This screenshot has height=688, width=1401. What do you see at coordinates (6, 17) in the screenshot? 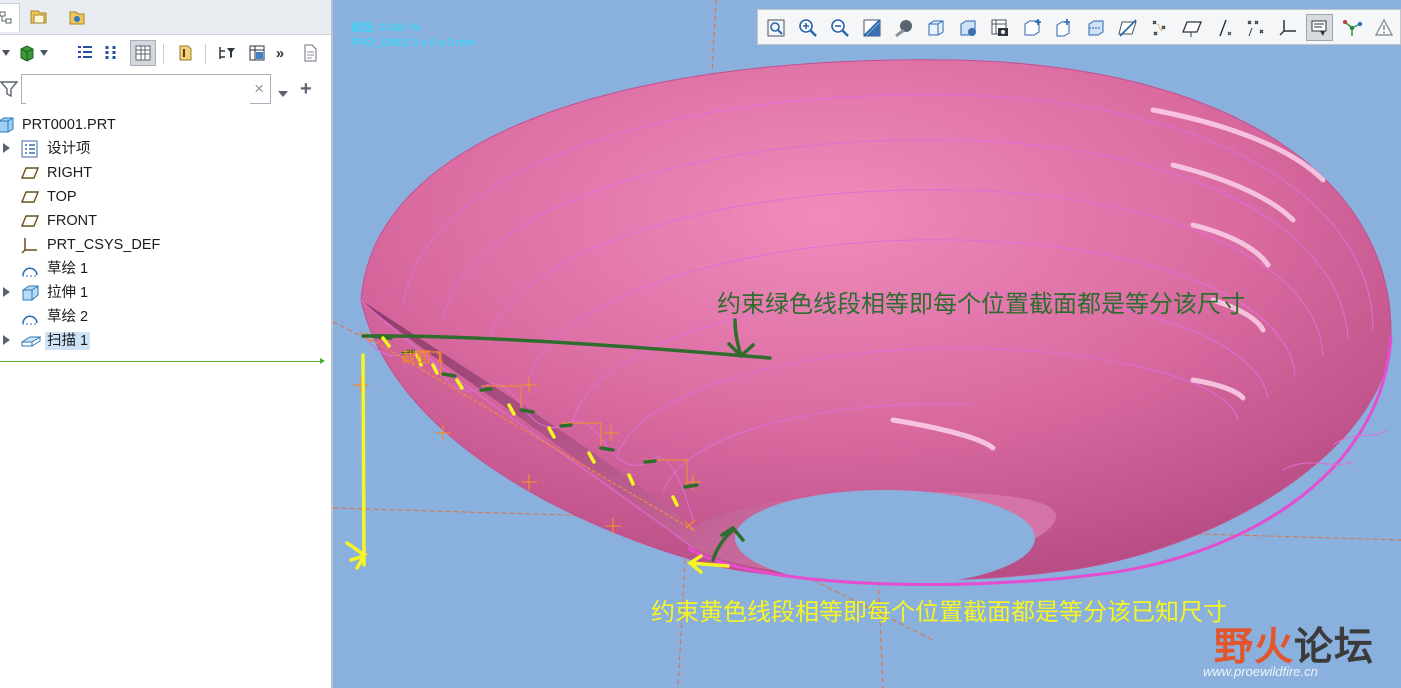
I see `model-tree-icon` at bounding box center [6, 17].